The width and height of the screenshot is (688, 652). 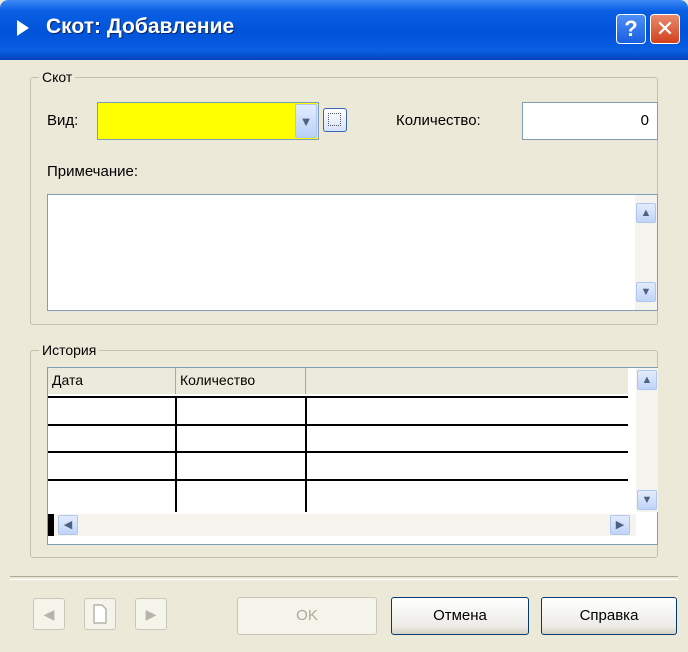 What do you see at coordinates (306, 121) in the screenshot?
I see `chevron-down-icon: ▼` at bounding box center [306, 121].